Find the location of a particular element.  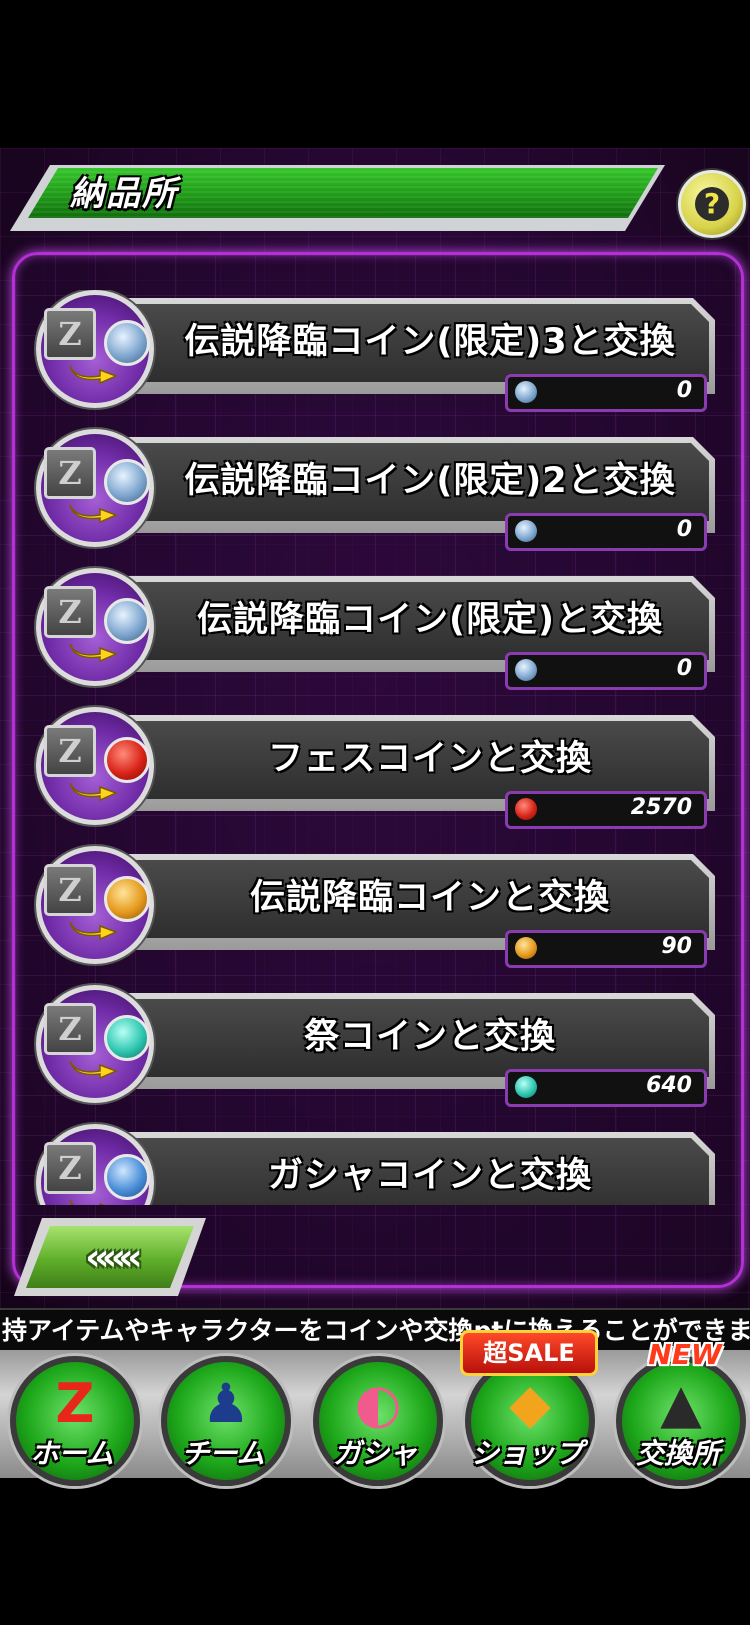

item-label: ガシャコインと交換 is located at coordinates (429, 1176).